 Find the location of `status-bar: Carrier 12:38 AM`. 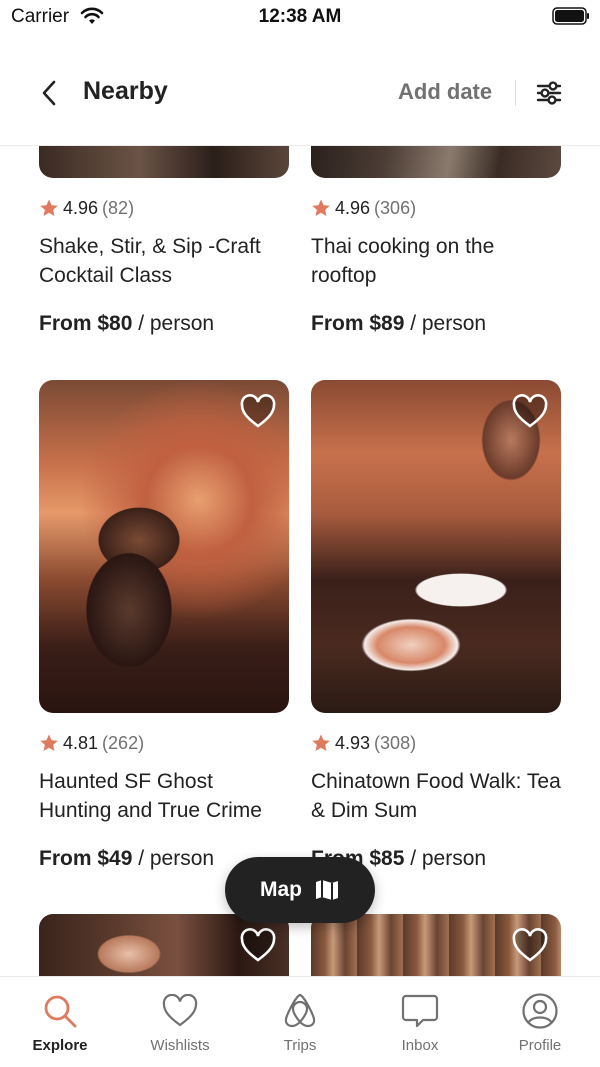

status-bar: Carrier 12:38 AM is located at coordinates (300, 17).